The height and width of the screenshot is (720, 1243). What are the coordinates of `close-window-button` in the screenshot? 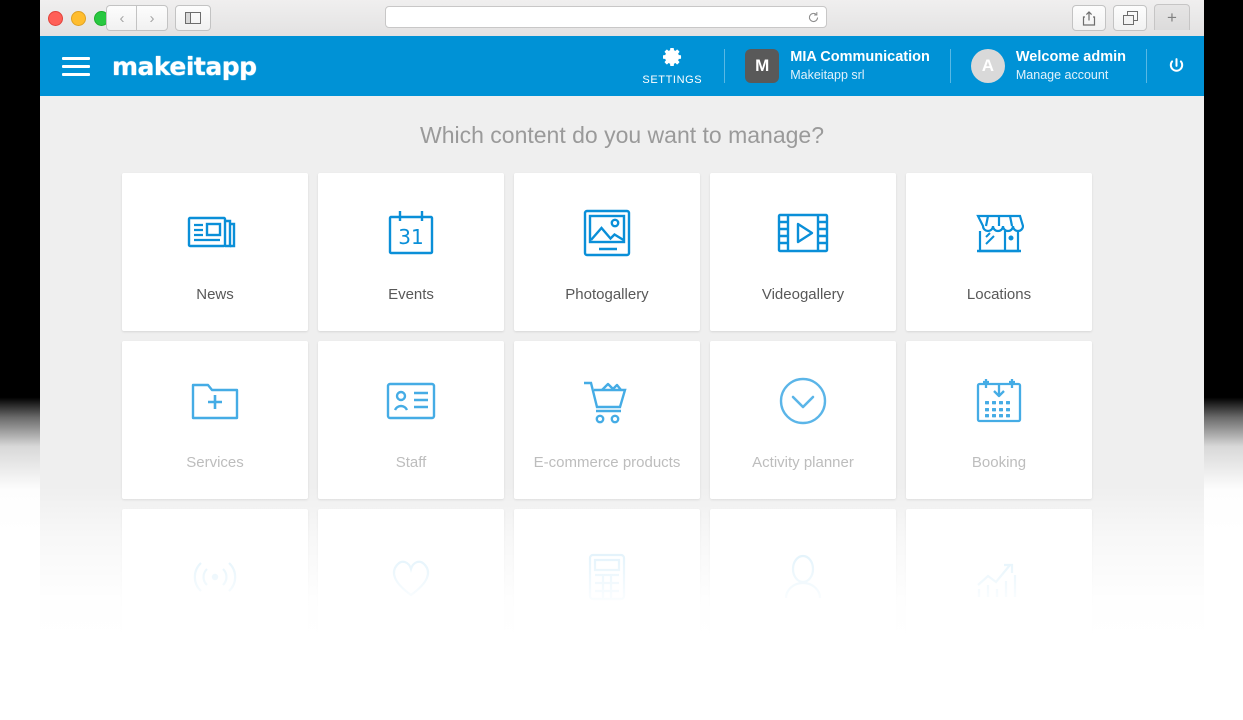 It's located at (55, 18).